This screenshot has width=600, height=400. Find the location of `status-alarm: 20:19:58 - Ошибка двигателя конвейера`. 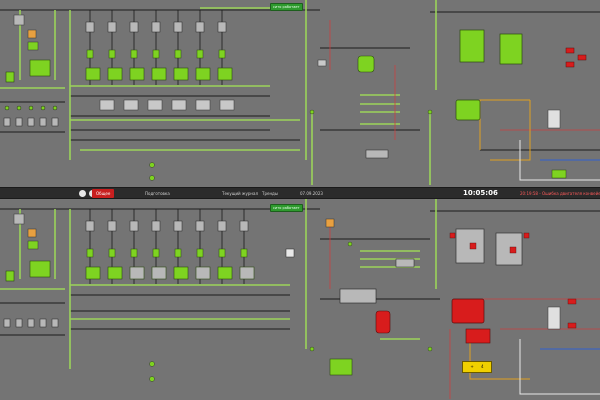

status-alarm: 20:19:58 - Ошибка двигателя конвейера is located at coordinates (560, 193).